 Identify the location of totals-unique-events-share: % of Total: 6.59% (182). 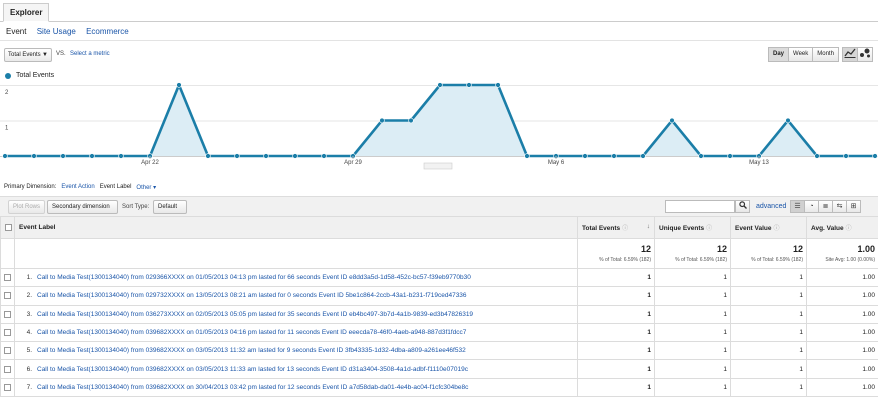
(701, 260).